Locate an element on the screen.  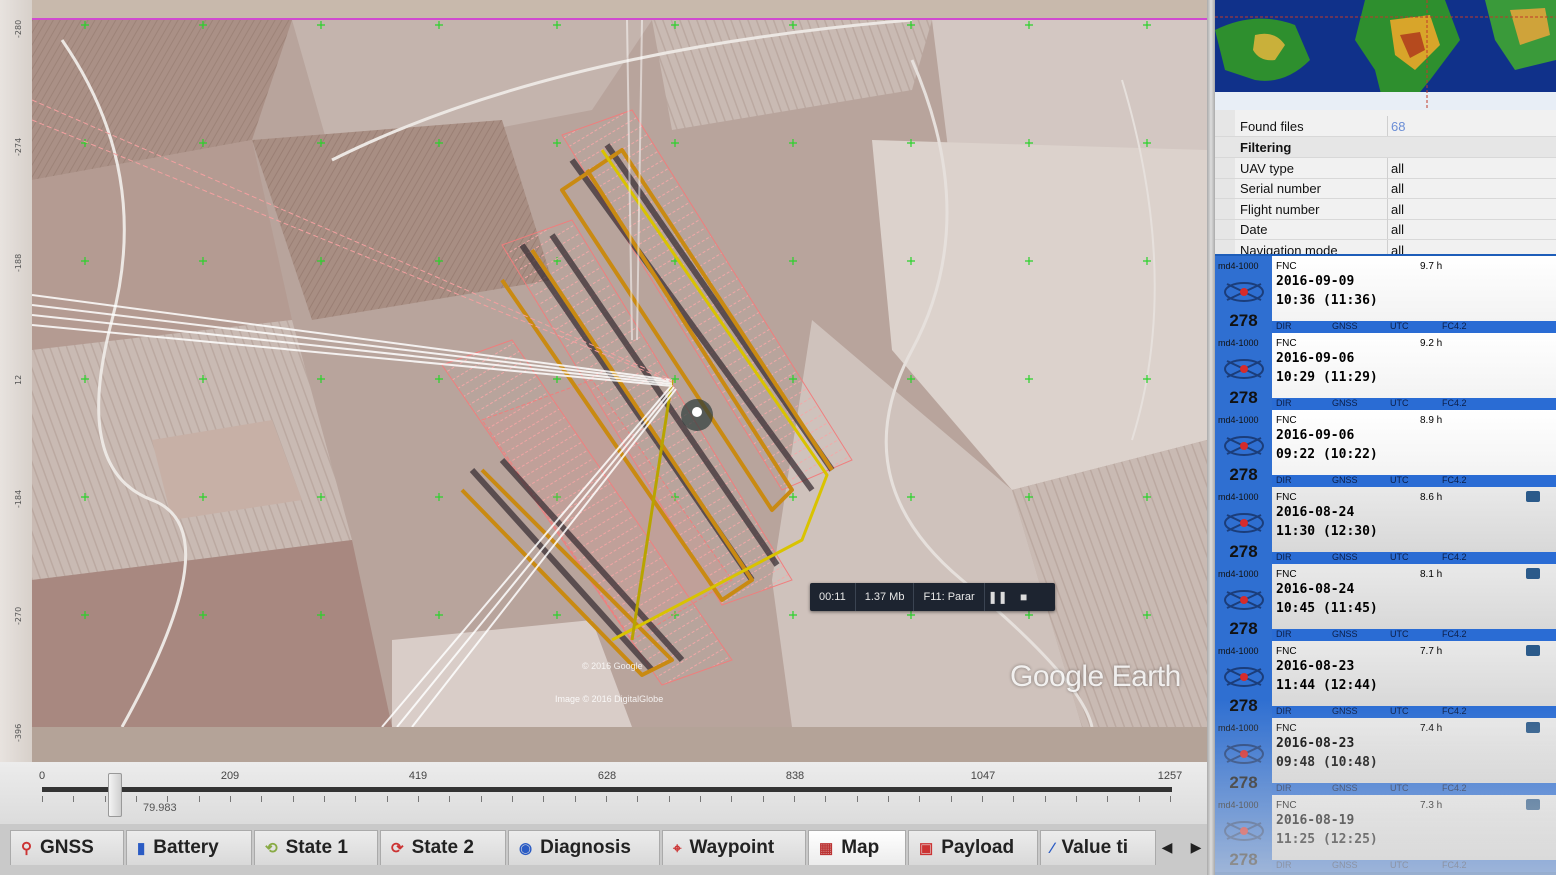
tab-gnss: ⚲ GNSS is located at coordinates (67, 847).